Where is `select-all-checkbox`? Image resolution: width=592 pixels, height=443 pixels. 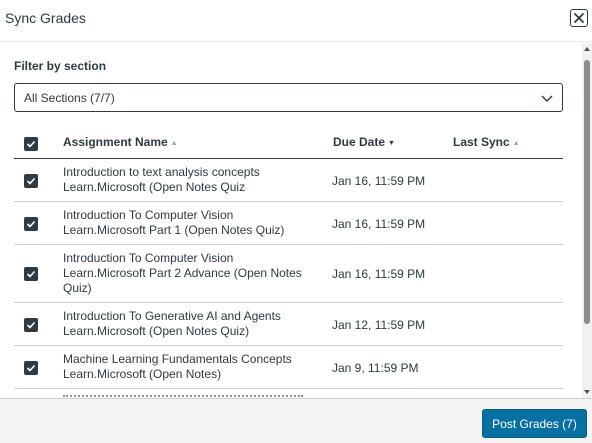 select-all-checkbox is located at coordinates (31, 144).